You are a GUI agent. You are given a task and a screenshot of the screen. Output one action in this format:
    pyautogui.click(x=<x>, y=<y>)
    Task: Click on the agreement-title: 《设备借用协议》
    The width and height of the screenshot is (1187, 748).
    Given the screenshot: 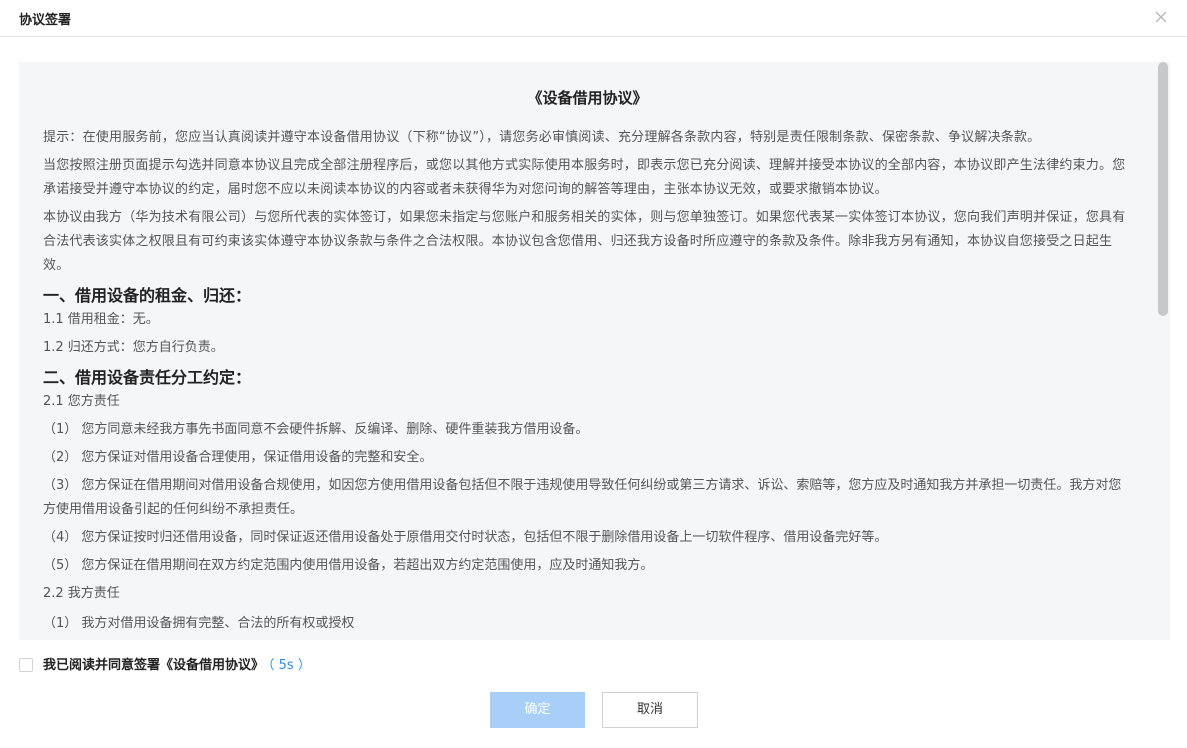 What is the action you would take?
    pyautogui.click(x=587, y=98)
    